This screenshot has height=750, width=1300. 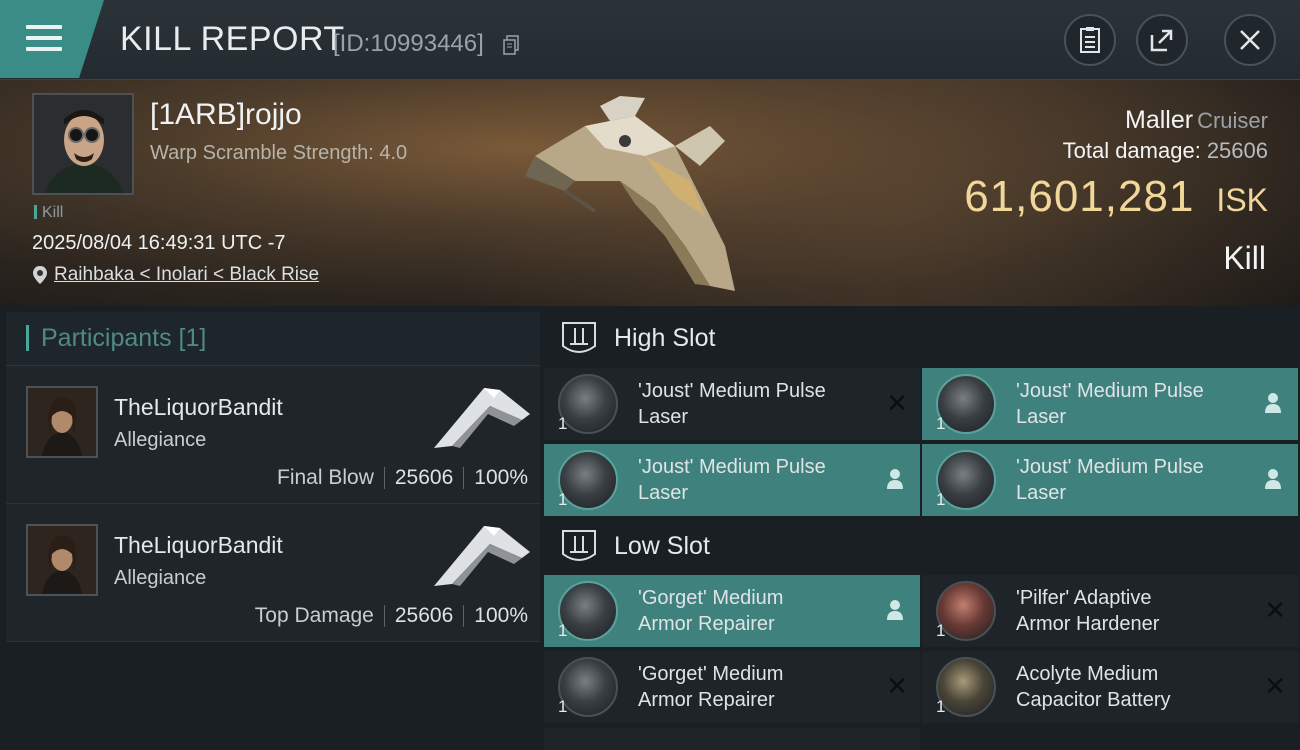 What do you see at coordinates (1088, 611) in the screenshot?
I see `module-name: 'Pilfer' Adaptive Armor Hardener` at bounding box center [1088, 611].